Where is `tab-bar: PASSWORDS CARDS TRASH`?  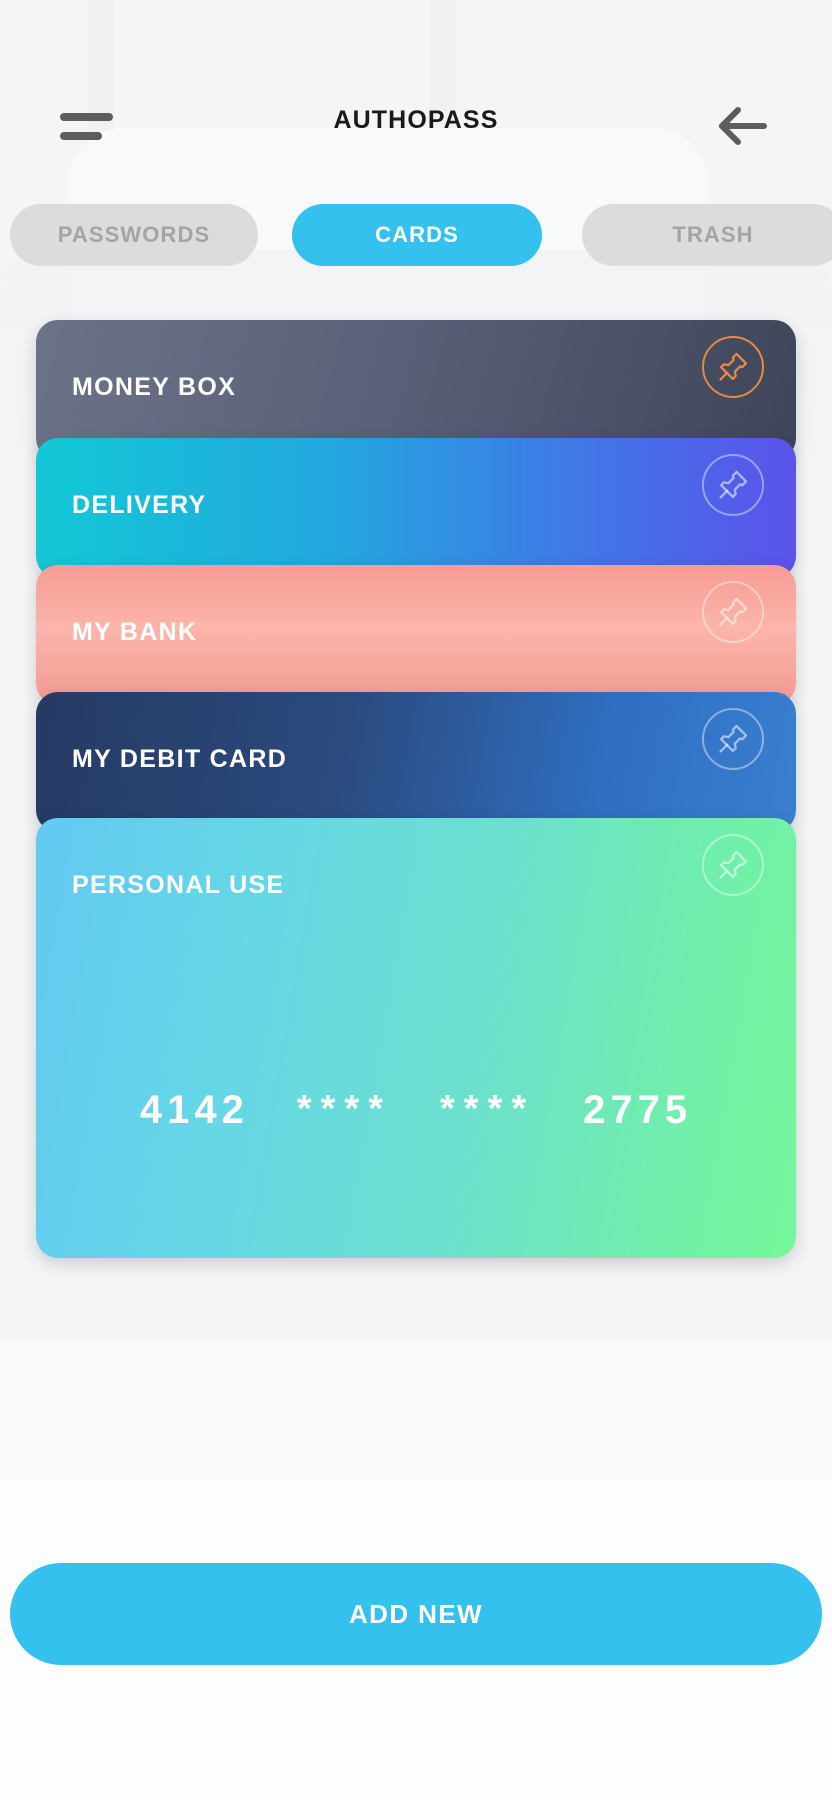
tab-bar: PASSWORDS CARDS TRASH is located at coordinates (416, 235).